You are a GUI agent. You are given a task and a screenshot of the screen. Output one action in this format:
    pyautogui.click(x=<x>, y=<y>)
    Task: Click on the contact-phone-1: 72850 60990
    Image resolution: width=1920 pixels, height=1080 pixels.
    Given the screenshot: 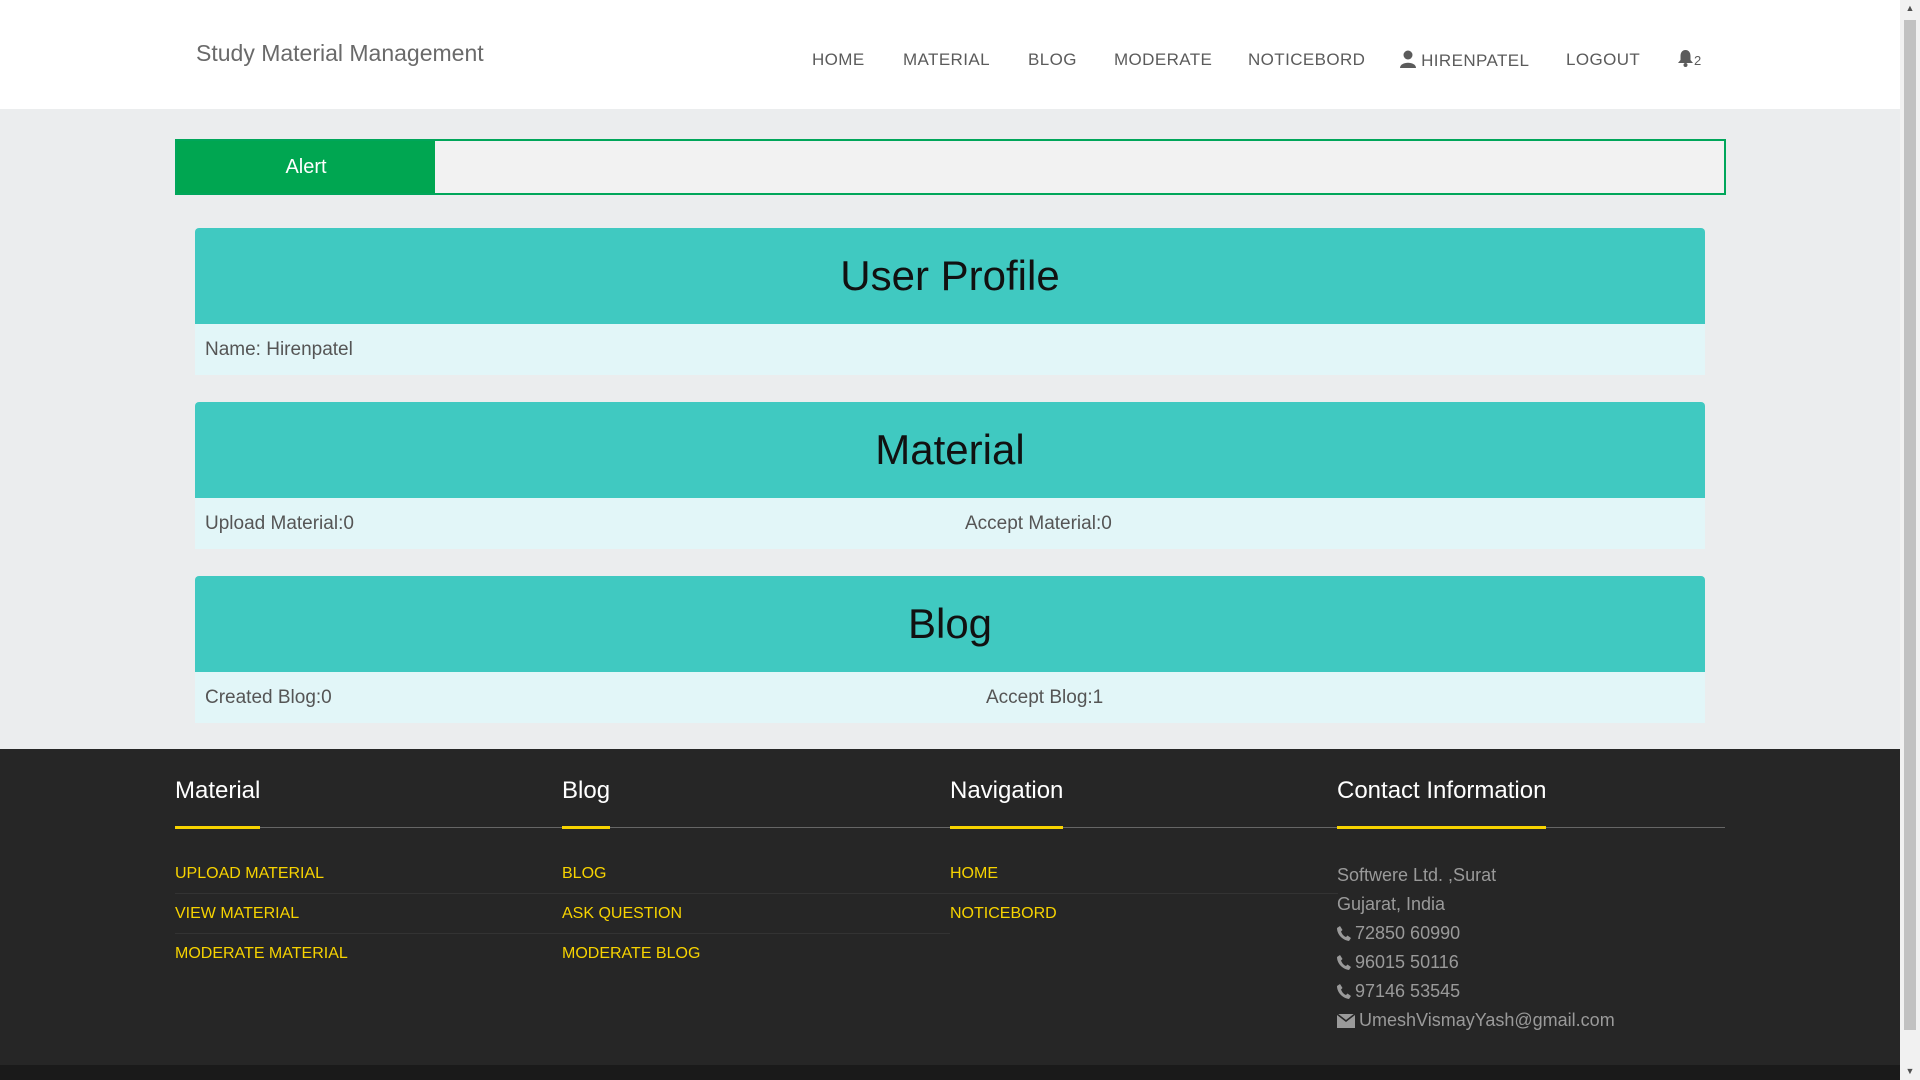 What is the action you would take?
    pyautogui.click(x=1531, y=933)
    